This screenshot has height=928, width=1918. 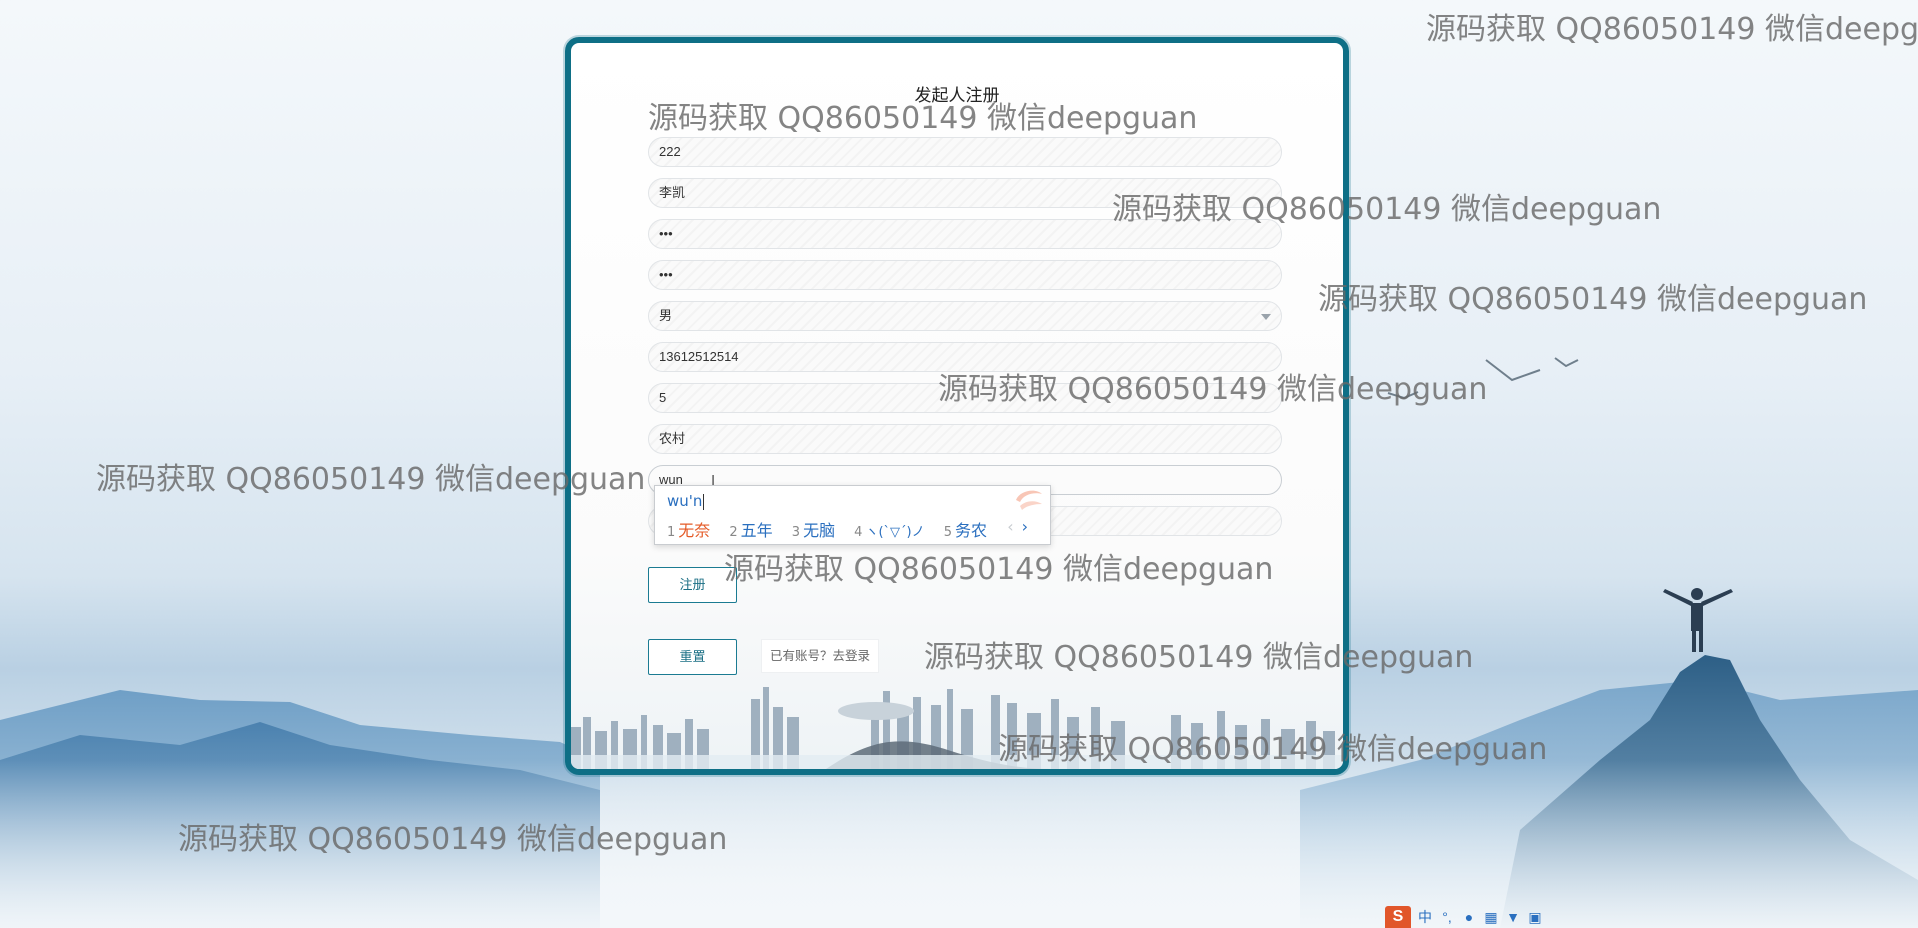 What do you see at coordinates (796, 532) in the screenshot?
I see `ime-candidate-number: 3` at bounding box center [796, 532].